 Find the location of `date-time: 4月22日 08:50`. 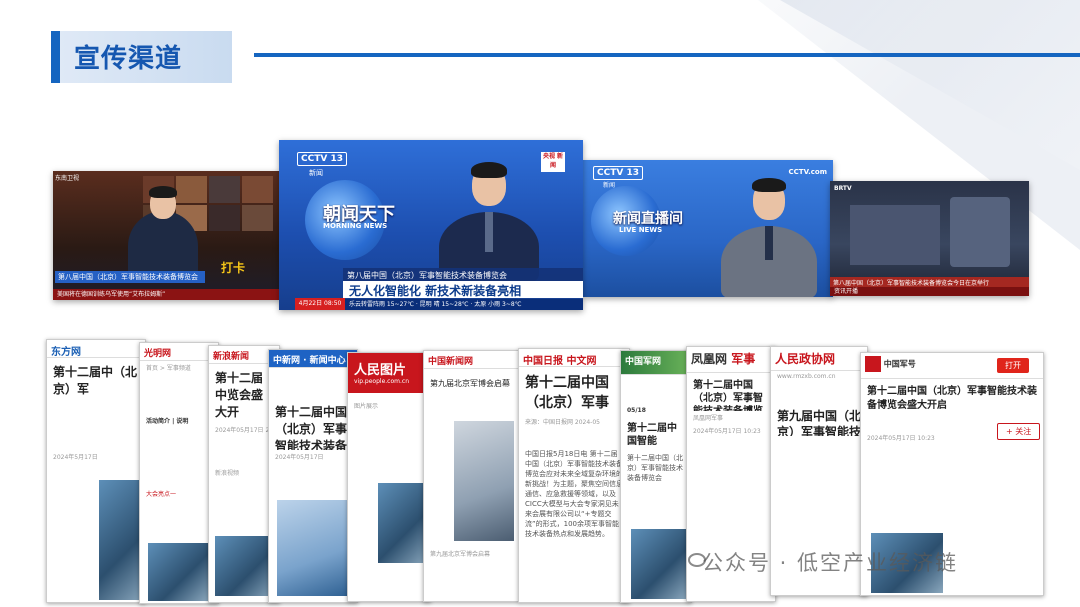

date-time: 4月22日 08:50 is located at coordinates (320, 304).